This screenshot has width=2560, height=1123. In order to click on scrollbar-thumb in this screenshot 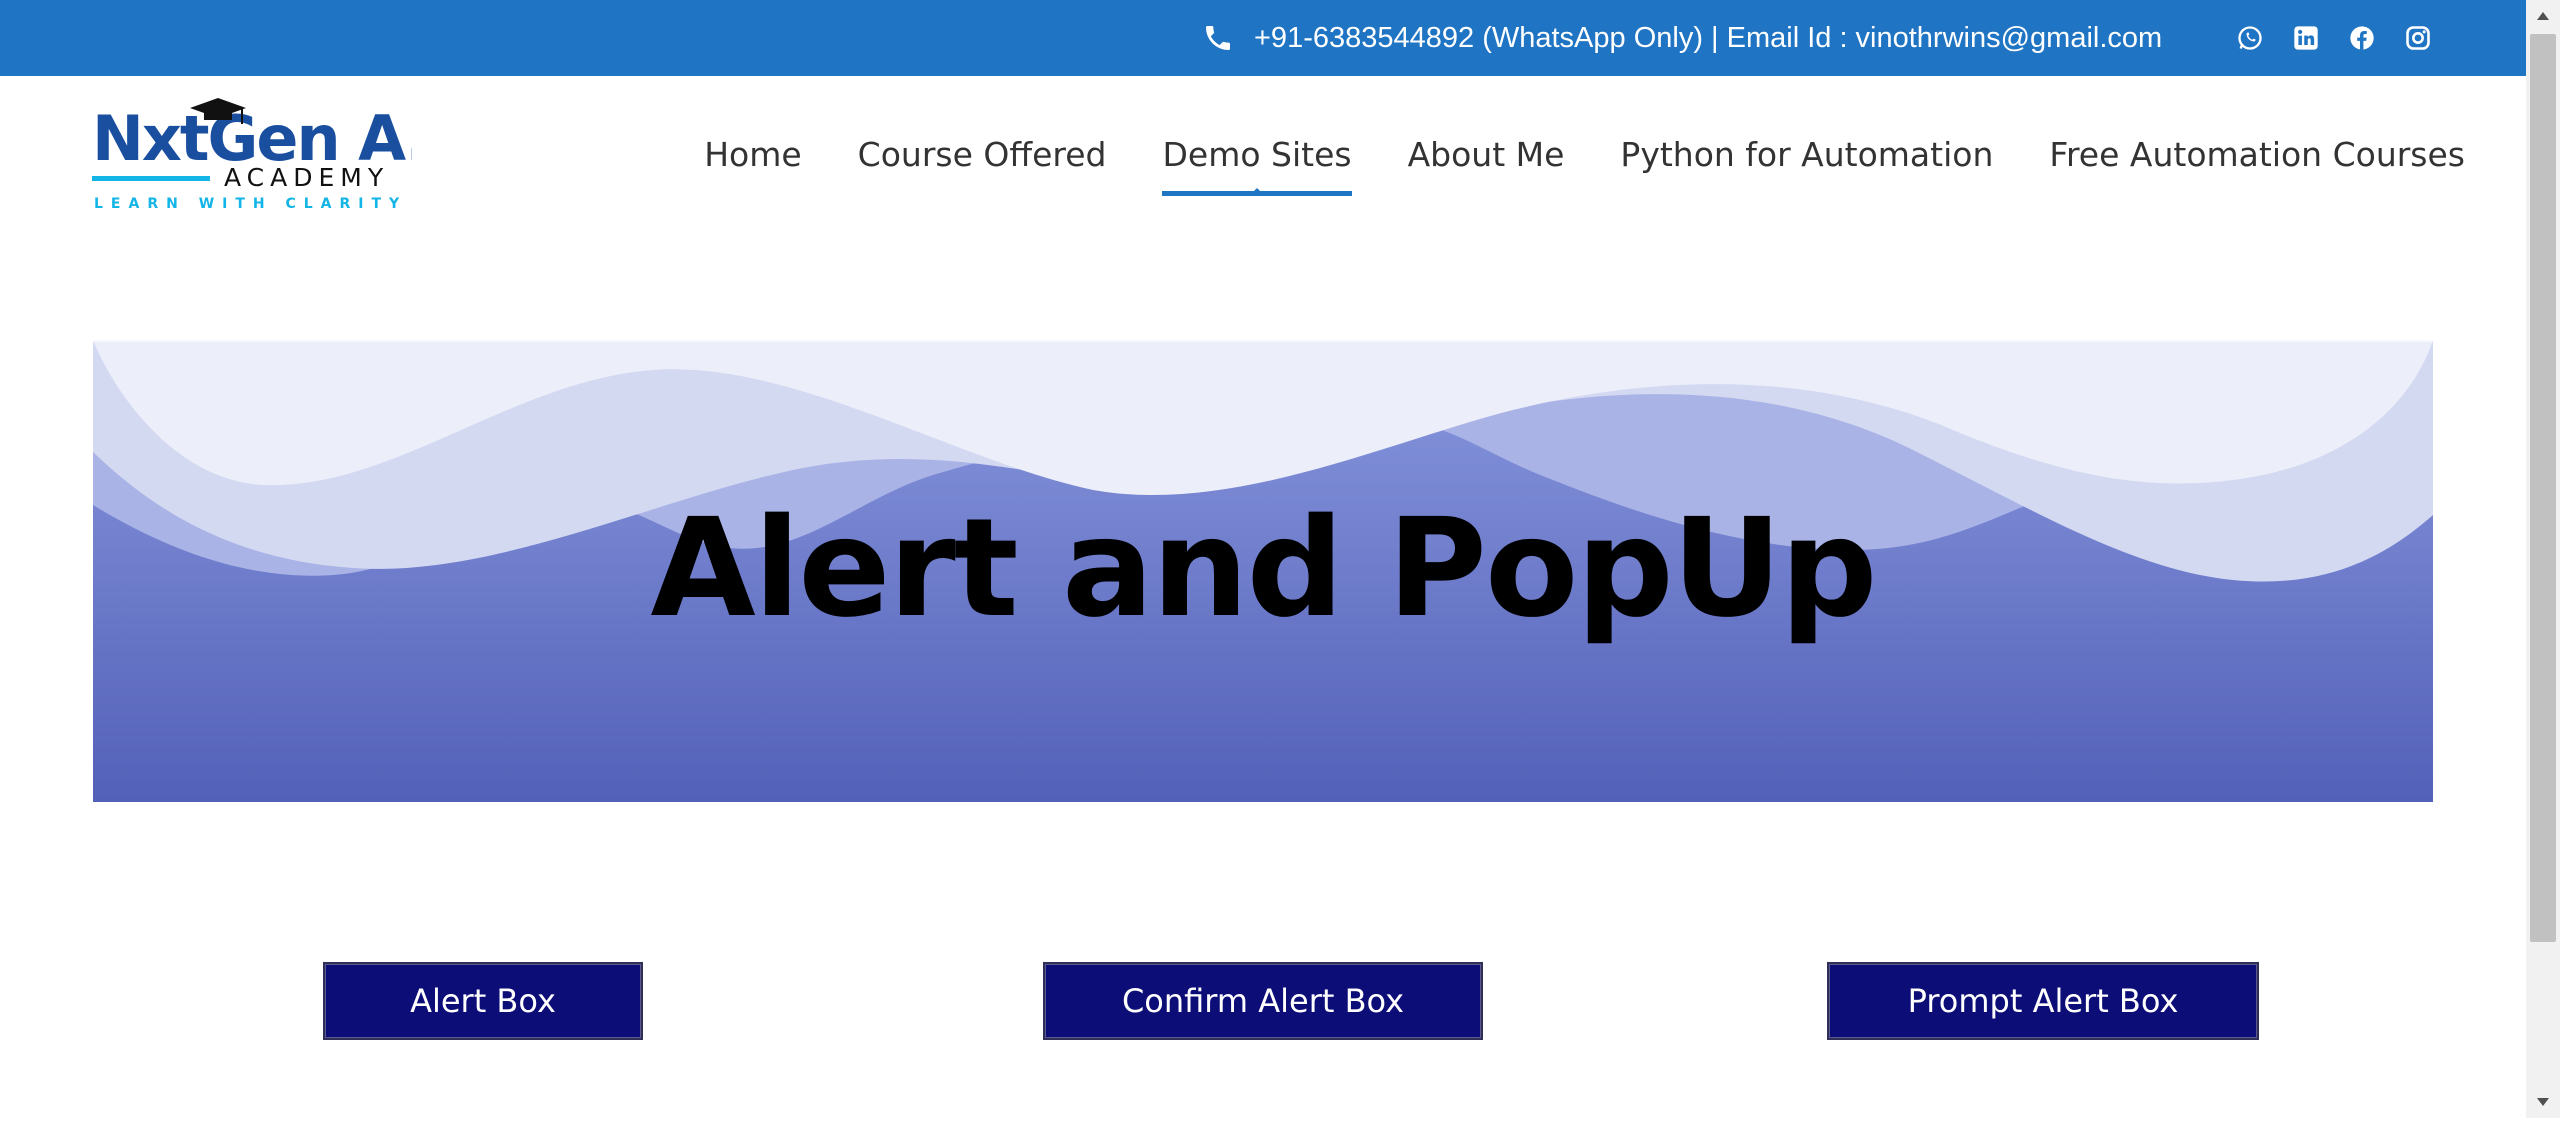, I will do `click(2543, 488)`.